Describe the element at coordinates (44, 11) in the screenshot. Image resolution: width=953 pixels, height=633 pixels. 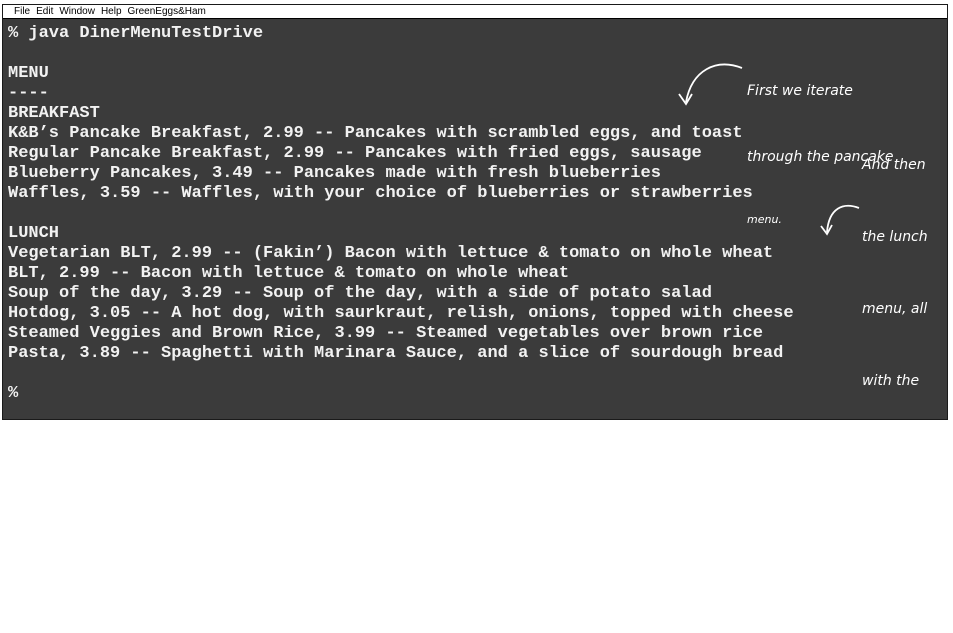
I see `menu-edit: Edit` at that location.